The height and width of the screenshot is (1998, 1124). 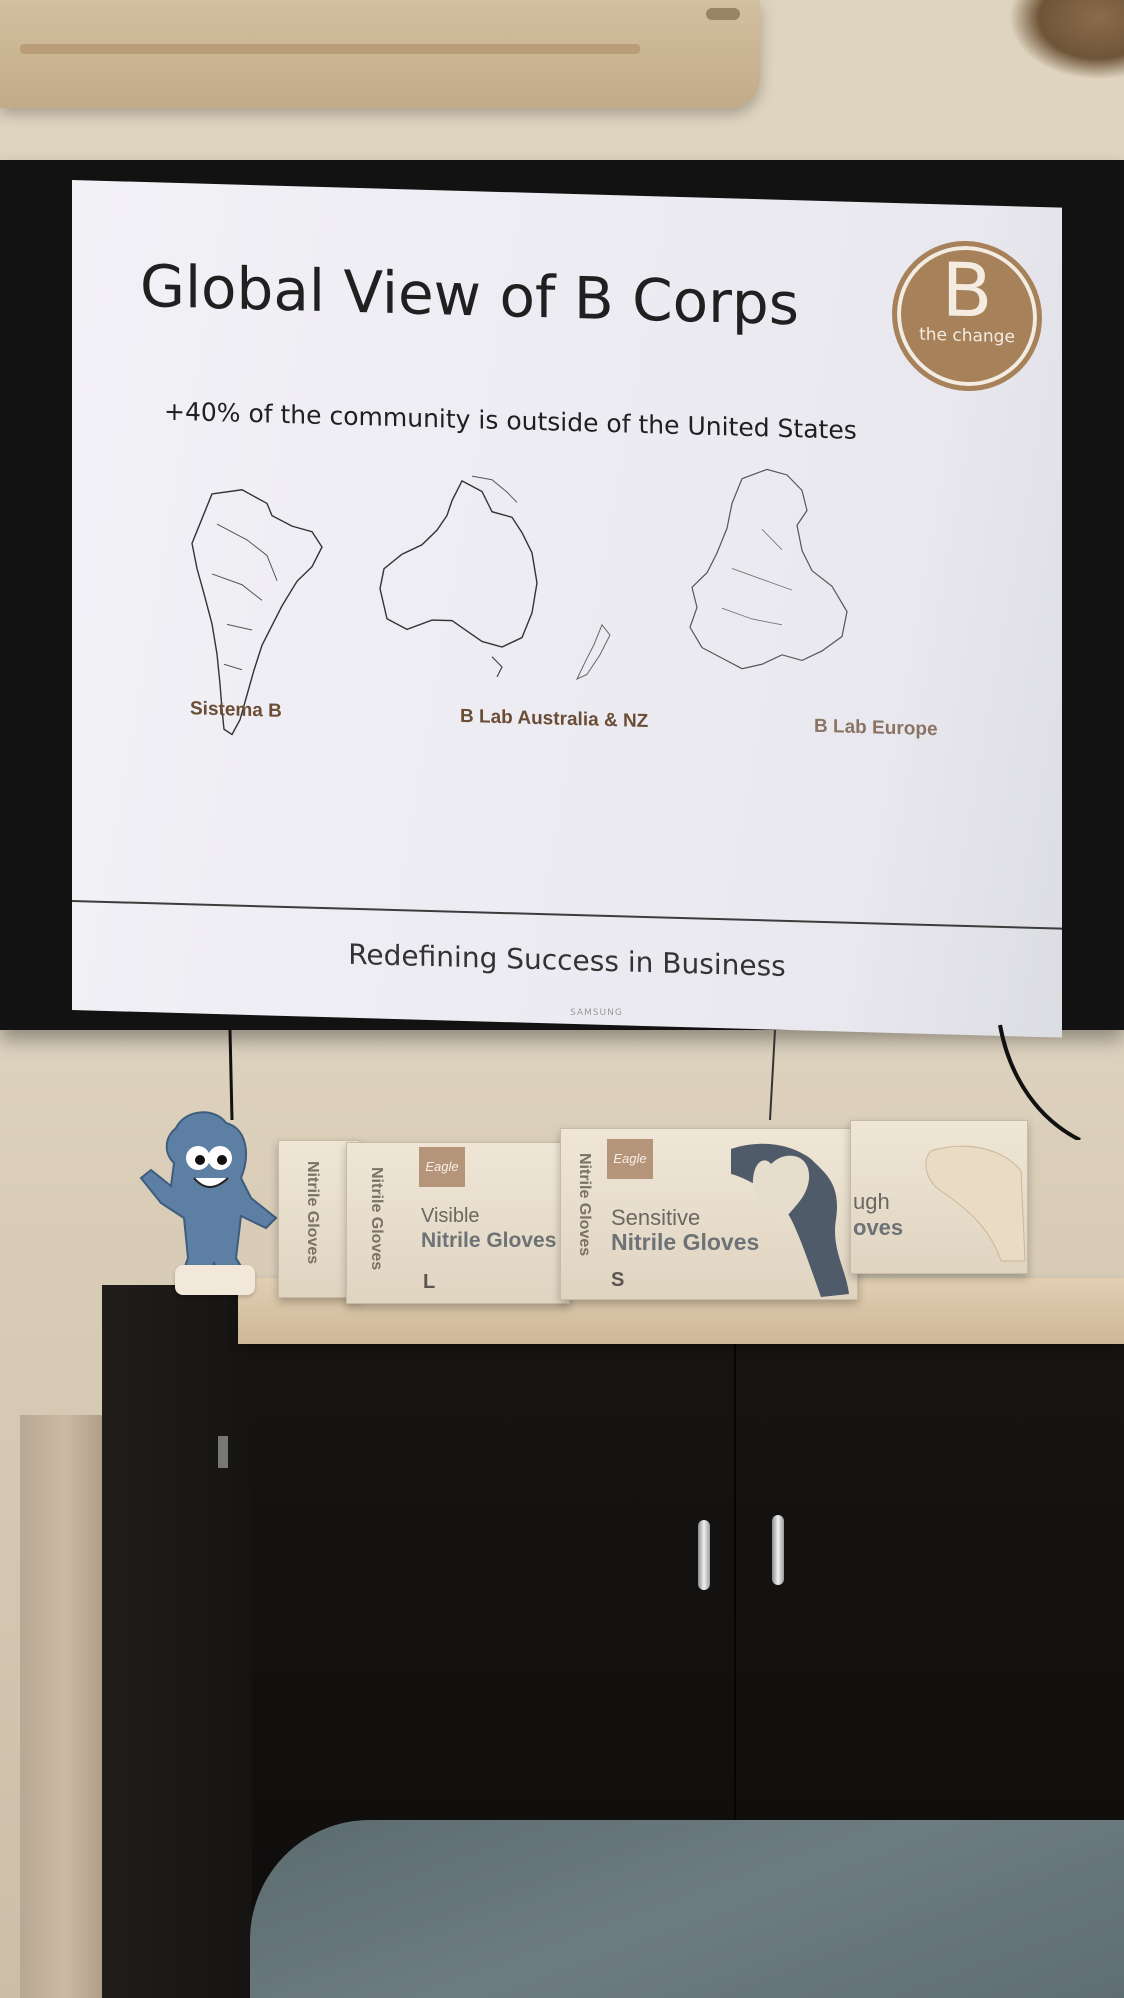 I want to click on wooden-plank, so click(x=65, y=1706).